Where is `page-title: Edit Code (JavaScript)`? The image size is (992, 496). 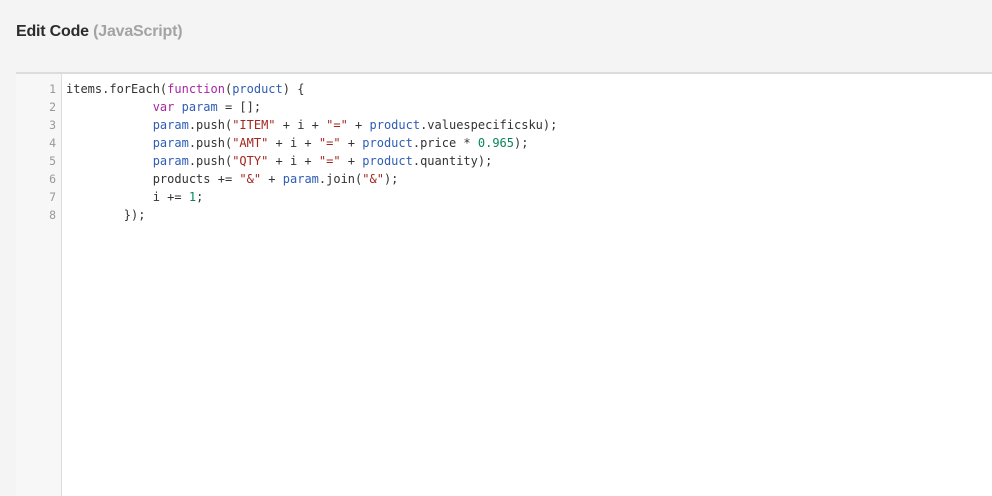
page-title: Edit Code (JavaScript) is located at coordinates (99, 32).